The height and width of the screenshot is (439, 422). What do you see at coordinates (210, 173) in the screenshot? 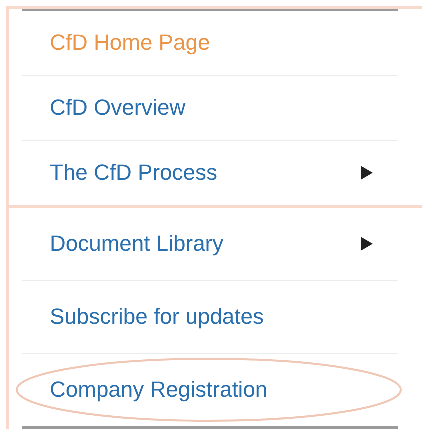
I see `menu-item: The CfD Process` at bounding box center [210, 173].